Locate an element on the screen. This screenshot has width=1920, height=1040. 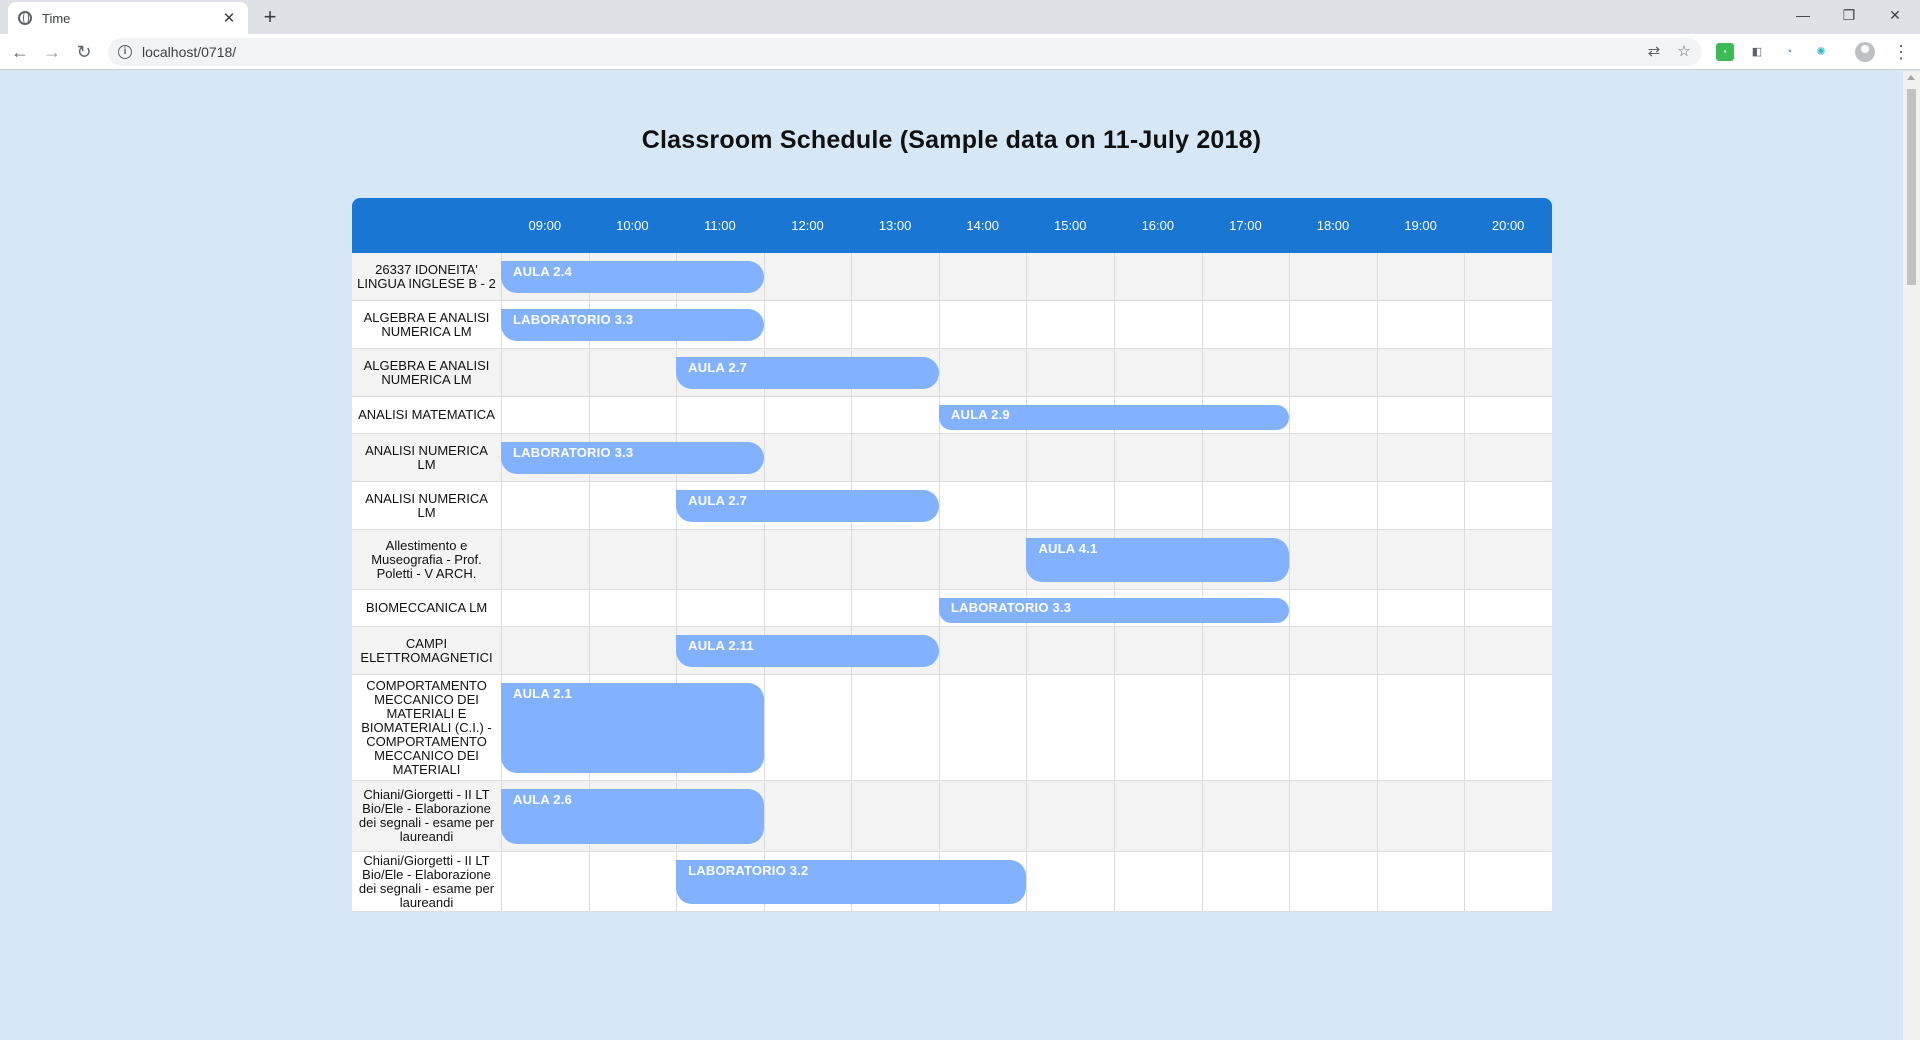
hour-cells: AULA 4.1 is located at coordinates (1026, 560).